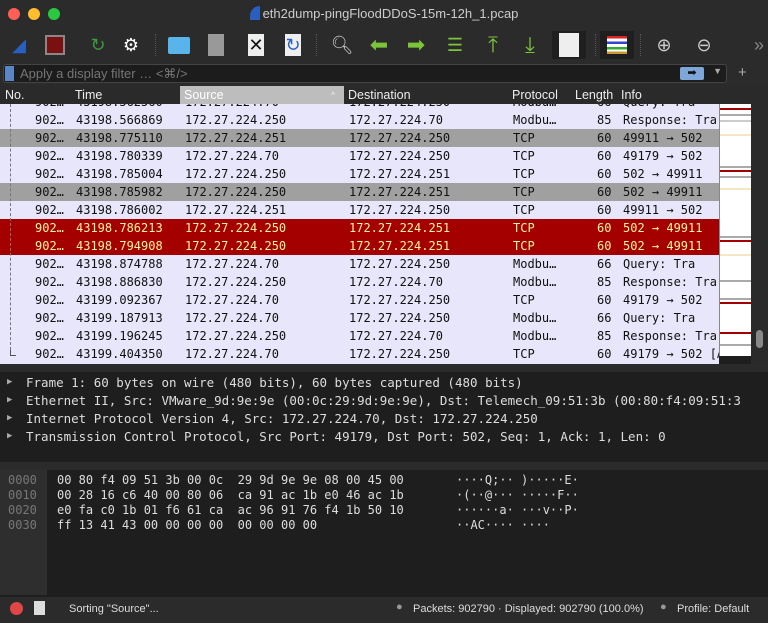 The width and height of the screenshot is (768, 623). What do you see at coordinates (756, 45) in the screenshot?
I see `more-chevron-icon: »` at bounding box center [756, 45].